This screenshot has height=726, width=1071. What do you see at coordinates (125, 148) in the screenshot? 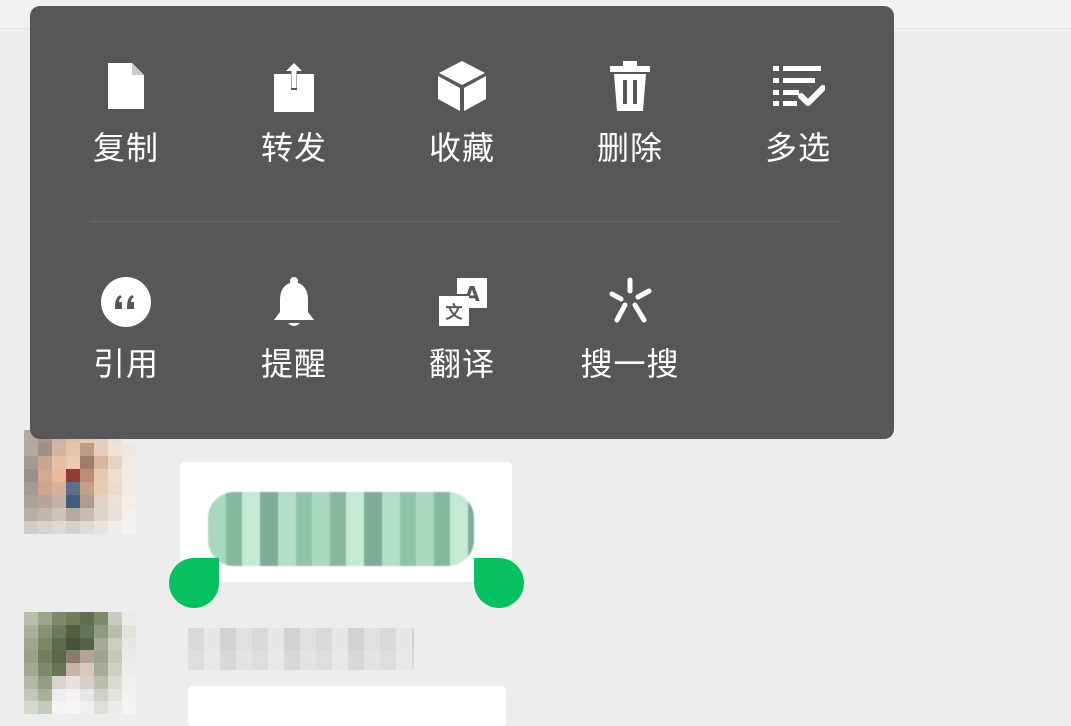
I see `menu-item-label: 复制` at bounding box center [125, 148].